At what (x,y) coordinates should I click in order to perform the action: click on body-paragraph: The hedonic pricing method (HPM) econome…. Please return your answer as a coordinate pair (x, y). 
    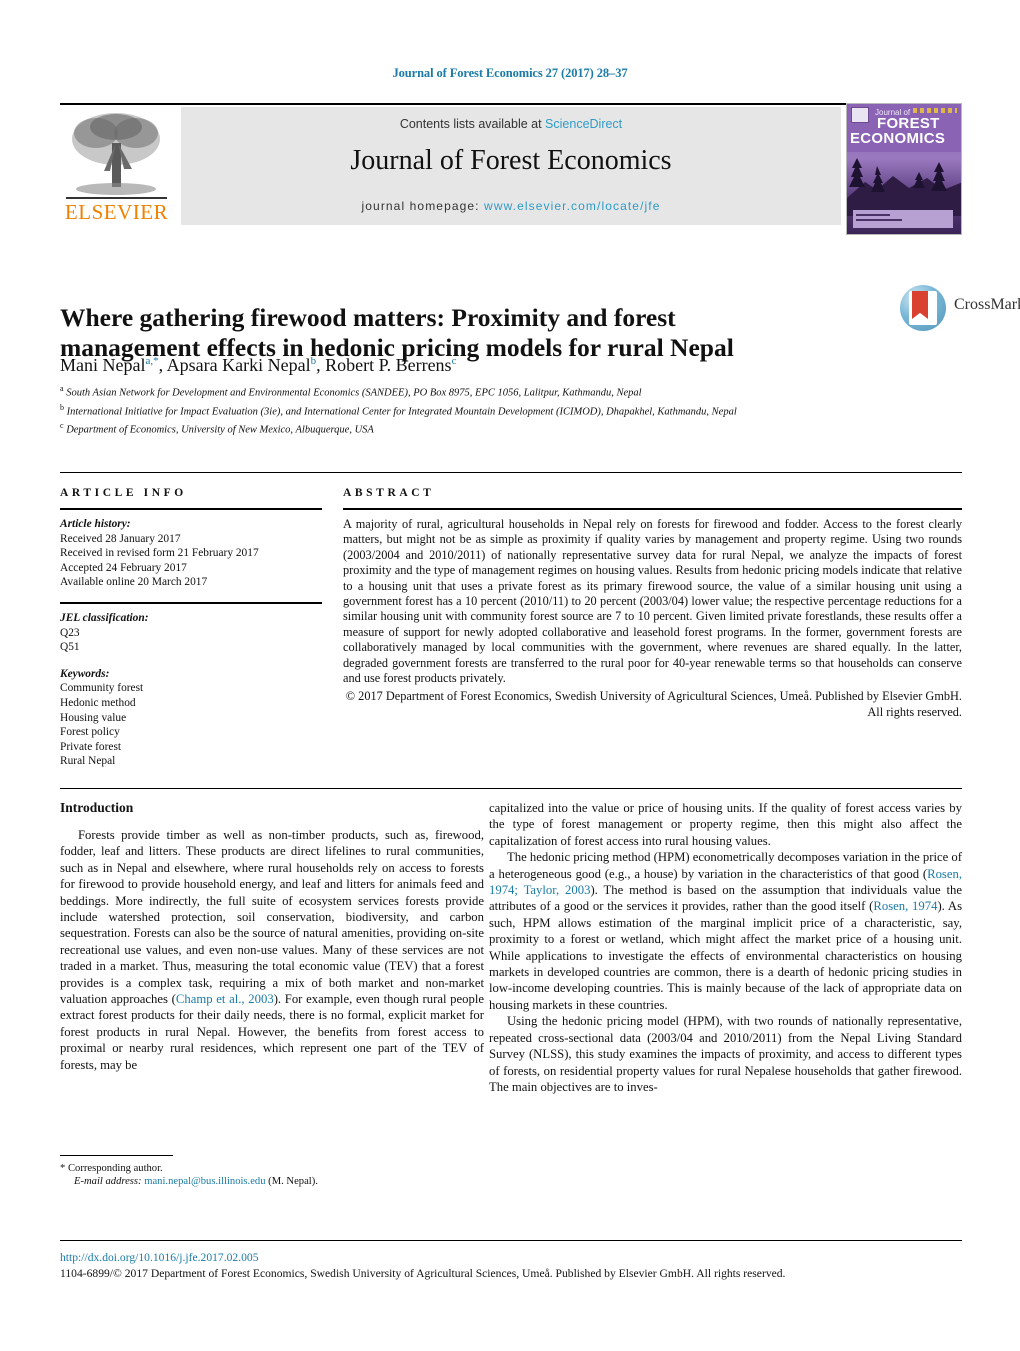
    Looking at the image, I should click on (726, 931).